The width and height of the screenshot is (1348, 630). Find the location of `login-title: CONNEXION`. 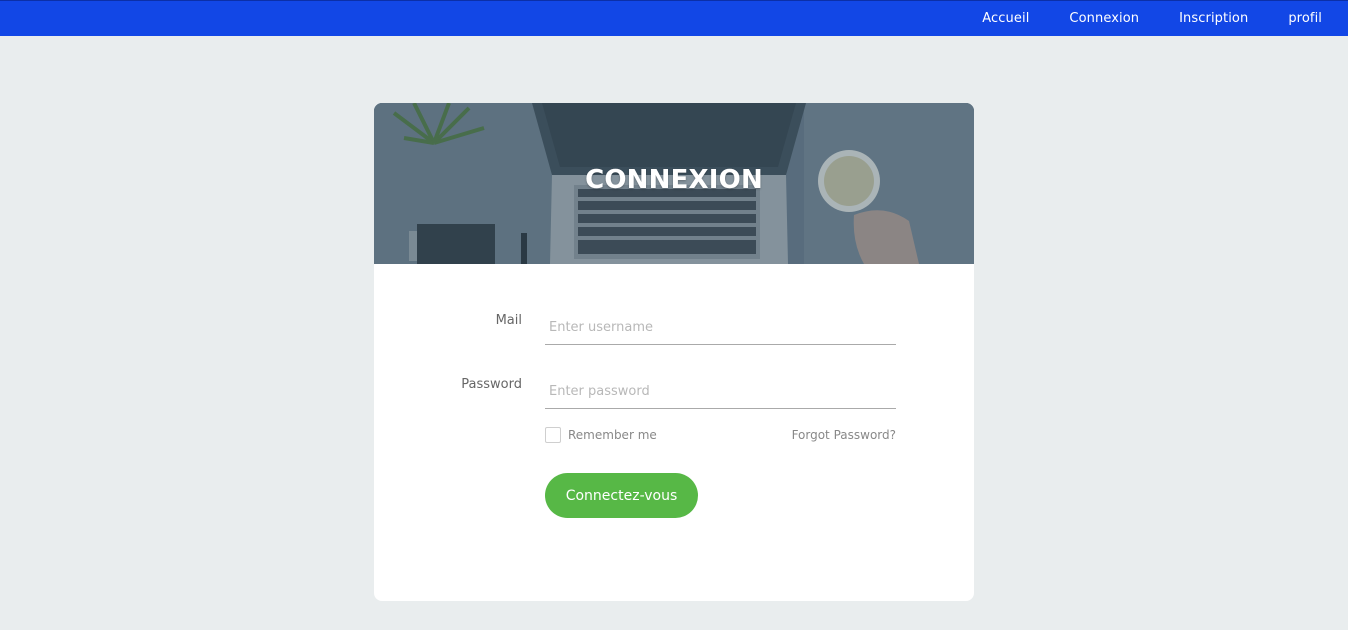

login-title: CONNEXION is located at coordinates (674, 180).